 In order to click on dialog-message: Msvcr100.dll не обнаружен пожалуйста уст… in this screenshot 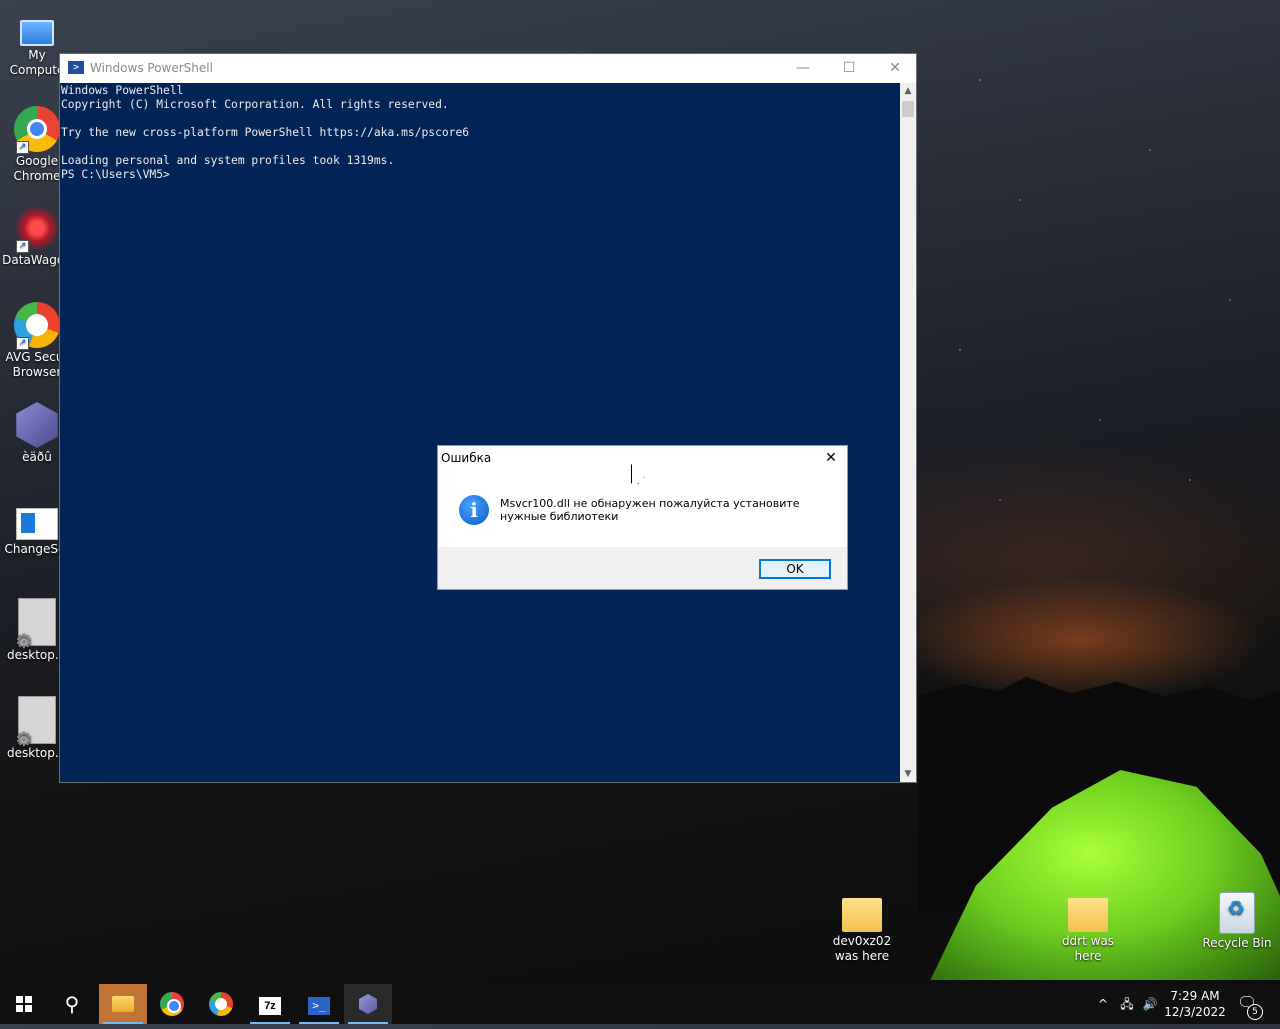, I will do `click(650, 510)`.